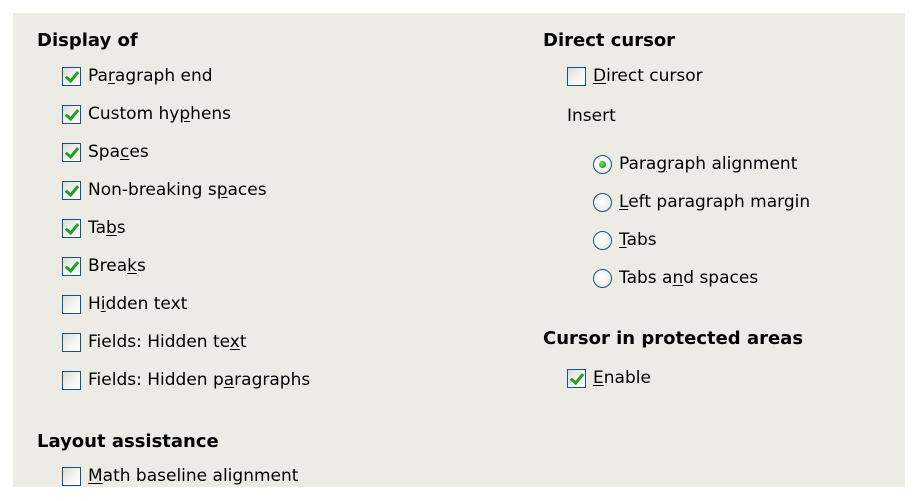 The image size is (919, 501). What do you see at coordinates (177, 190) in the screenshot?
I see `option-label: Non-breaking spaces` at bounding box center [177, 190].